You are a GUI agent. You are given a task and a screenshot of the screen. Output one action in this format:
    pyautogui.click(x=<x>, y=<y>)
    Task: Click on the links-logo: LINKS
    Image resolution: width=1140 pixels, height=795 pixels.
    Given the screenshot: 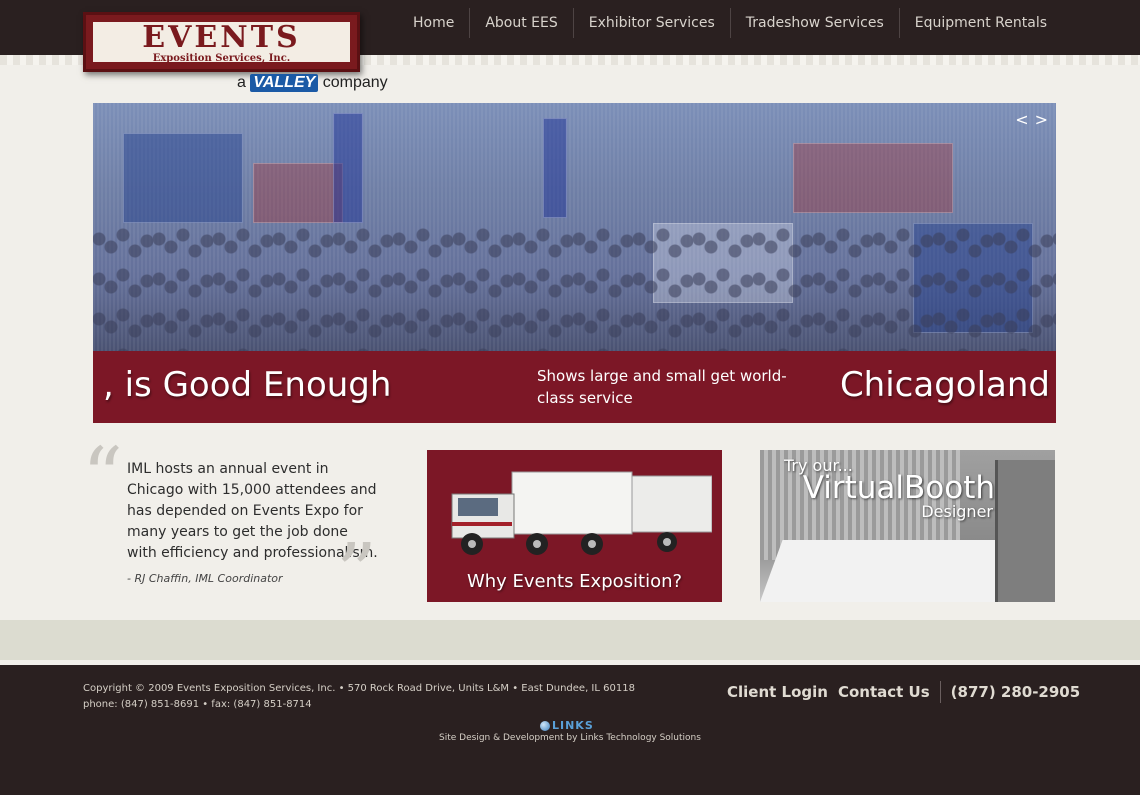 What is the action you would take?
    pyautogui.click(x=567, y=725)
    